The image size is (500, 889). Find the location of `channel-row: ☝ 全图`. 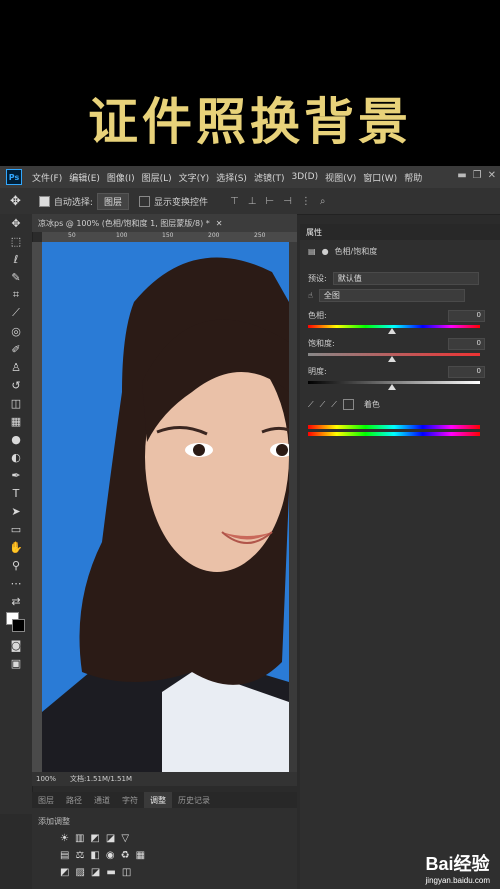

channel-row: ☝ 全图 is located at coordinates (386, 295).